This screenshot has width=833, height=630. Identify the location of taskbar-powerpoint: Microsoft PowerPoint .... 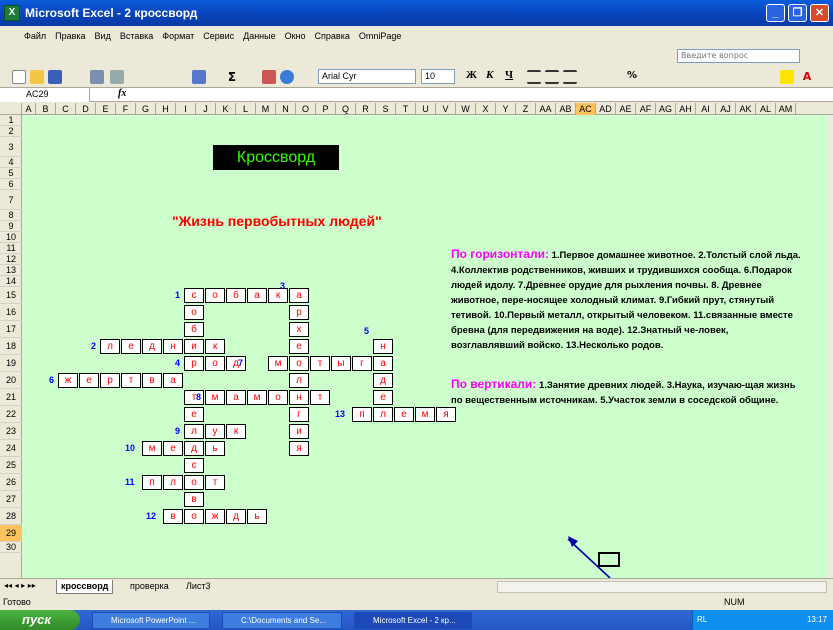
(151, 620).